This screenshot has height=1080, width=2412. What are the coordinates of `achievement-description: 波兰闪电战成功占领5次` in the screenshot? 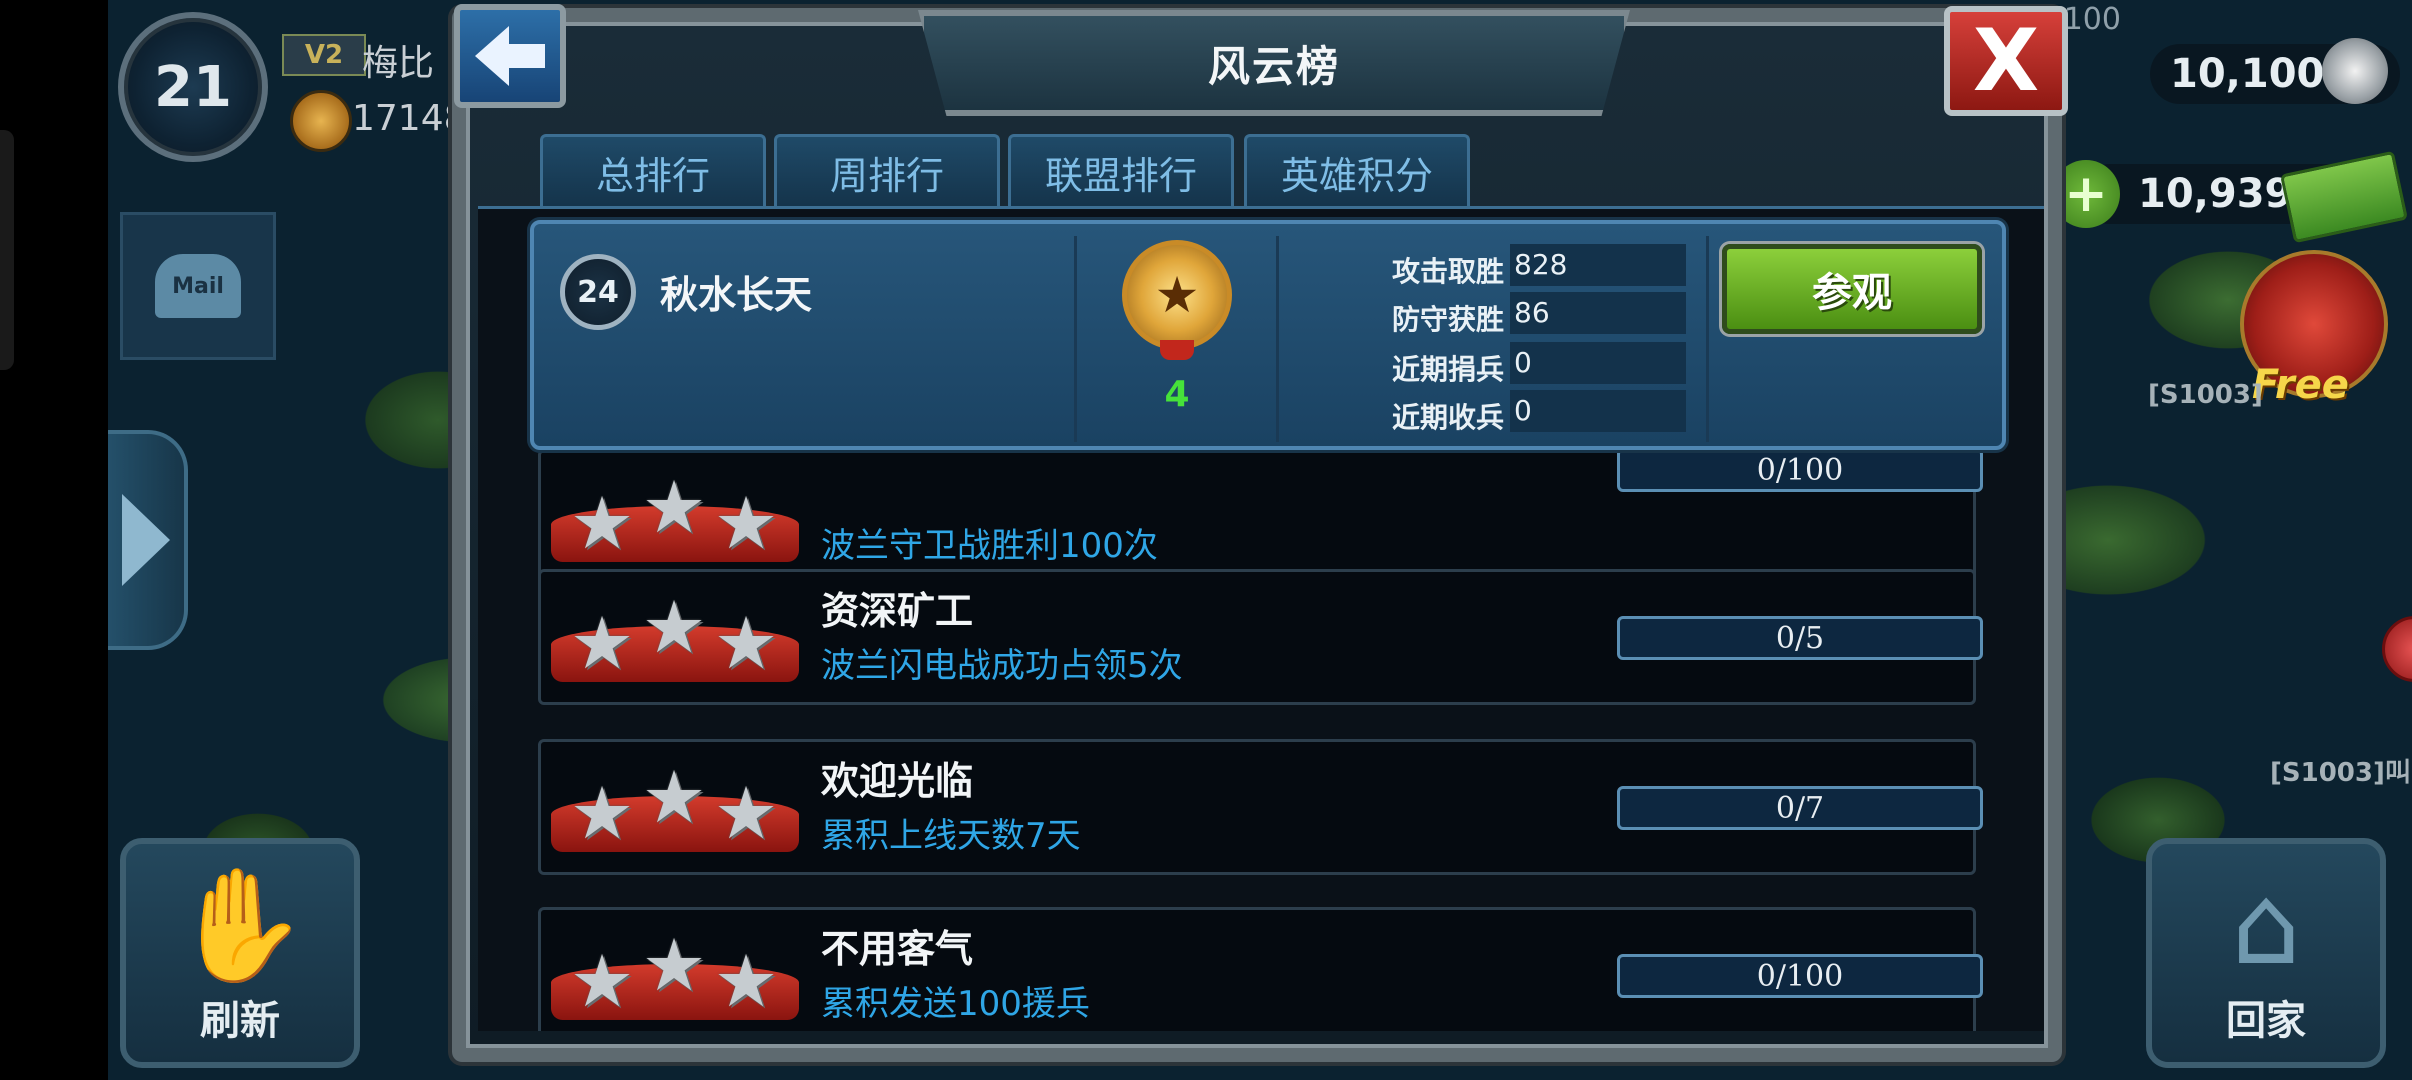 It's located at (1002, 666).